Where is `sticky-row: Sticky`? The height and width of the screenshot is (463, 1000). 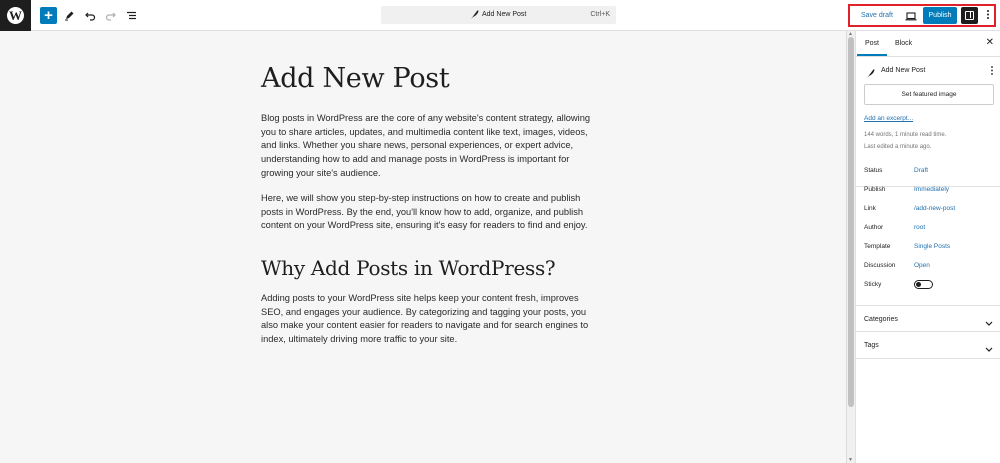
sticky-row: Sticky is located at coordinates (929, 286).